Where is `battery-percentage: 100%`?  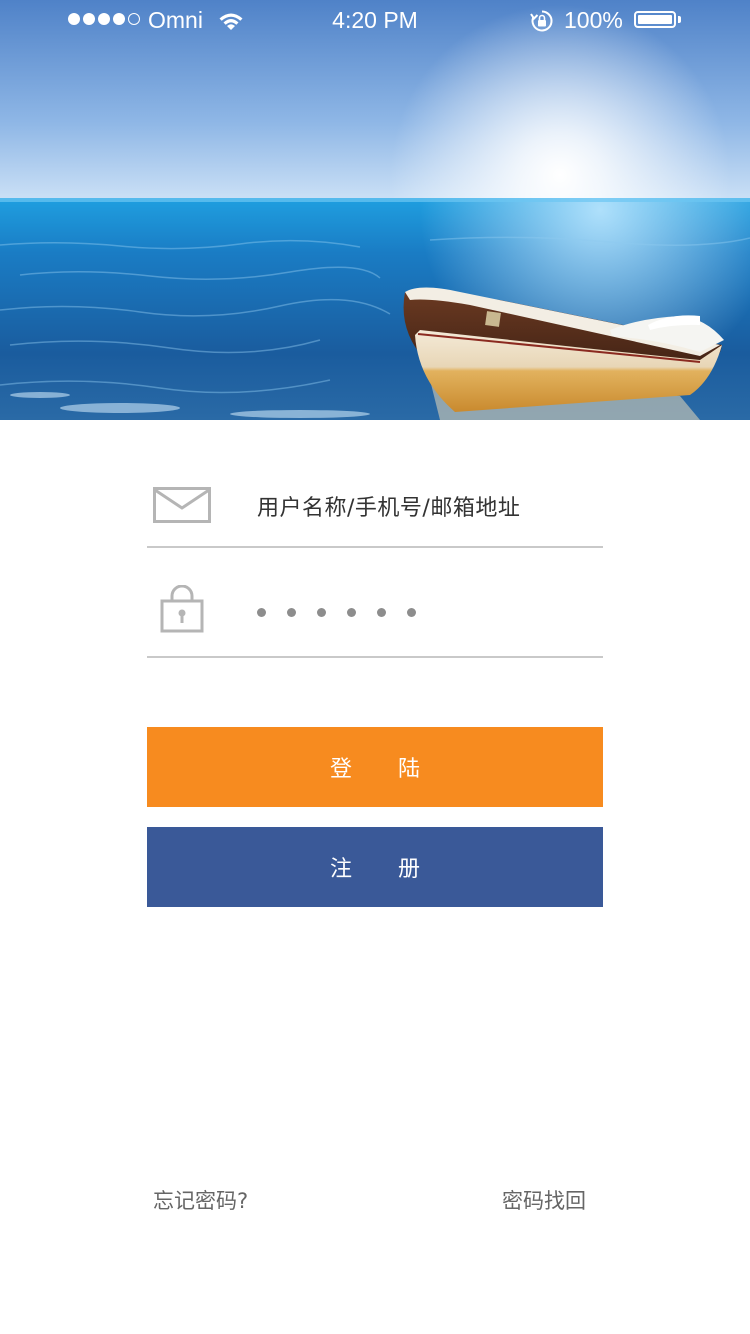 battery-percentage: 100% is located at coordinates (593, 20).